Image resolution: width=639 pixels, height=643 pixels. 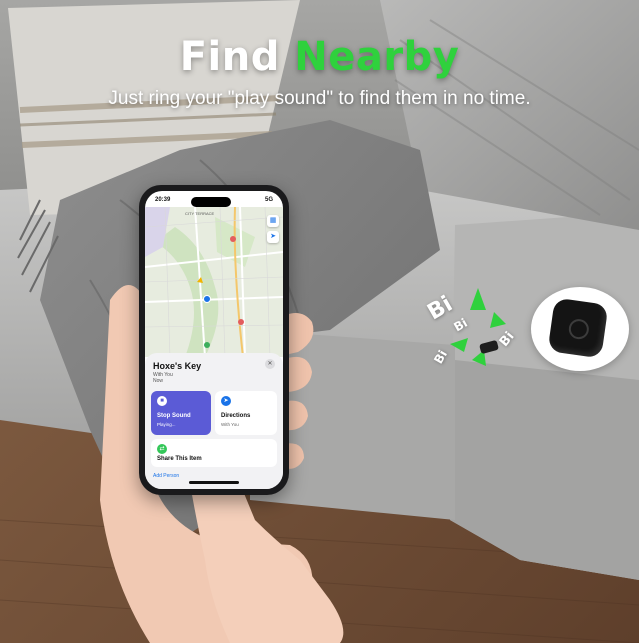 What do you see at coordinates (211, 202) in the screenshot?
I see `dynamic-island` at bounding box center [211, 202].